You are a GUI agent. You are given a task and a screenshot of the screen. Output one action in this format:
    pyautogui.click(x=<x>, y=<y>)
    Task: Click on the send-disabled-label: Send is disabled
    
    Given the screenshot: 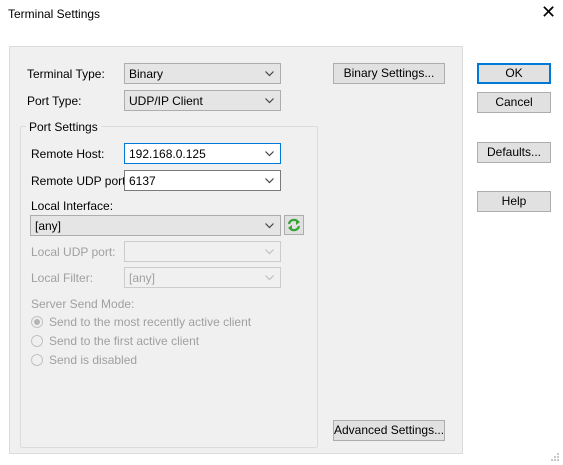 What is the action you would take?
    pyautogui.click(x=93, y=360)
    